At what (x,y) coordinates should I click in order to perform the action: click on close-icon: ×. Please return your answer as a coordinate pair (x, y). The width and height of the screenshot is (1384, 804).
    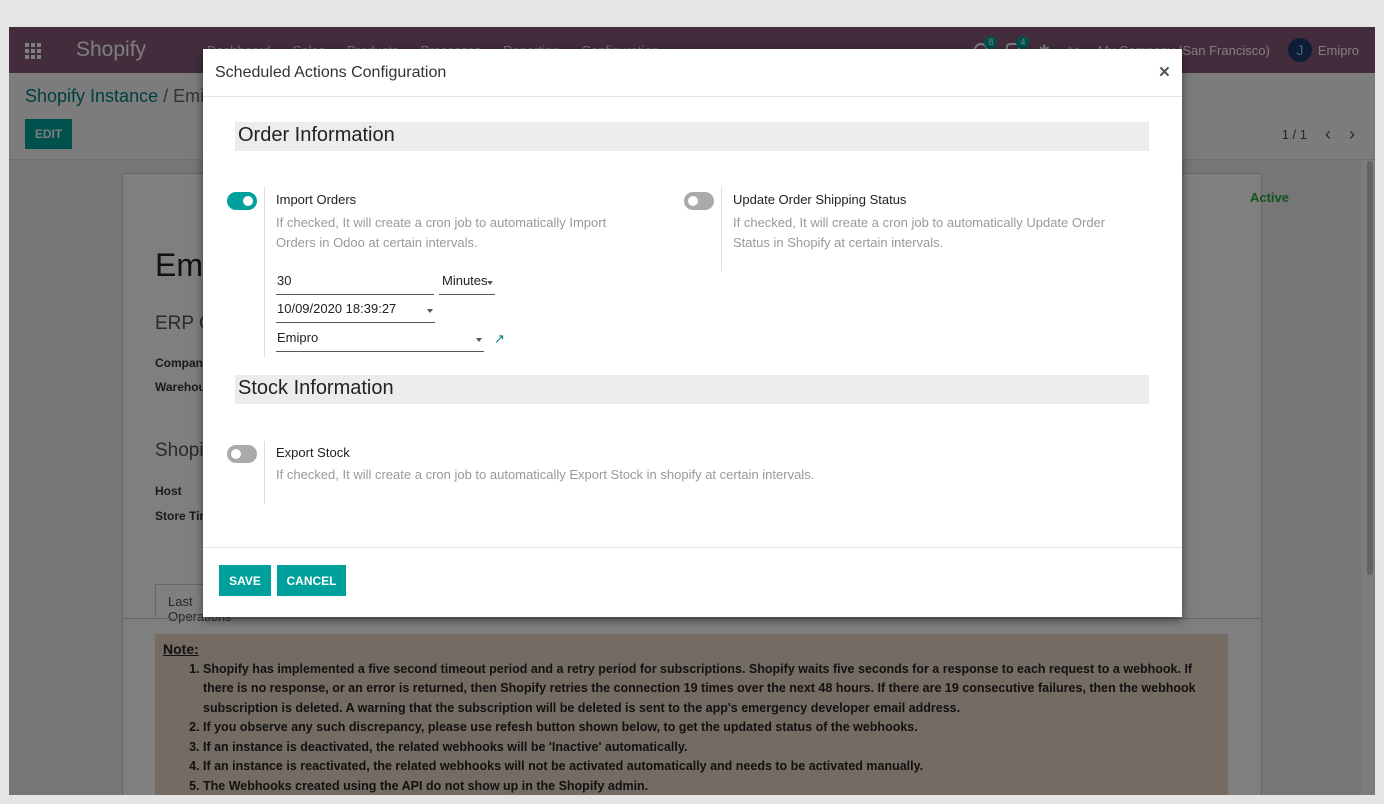
    Looking at the image, I should click on (1164, 73).